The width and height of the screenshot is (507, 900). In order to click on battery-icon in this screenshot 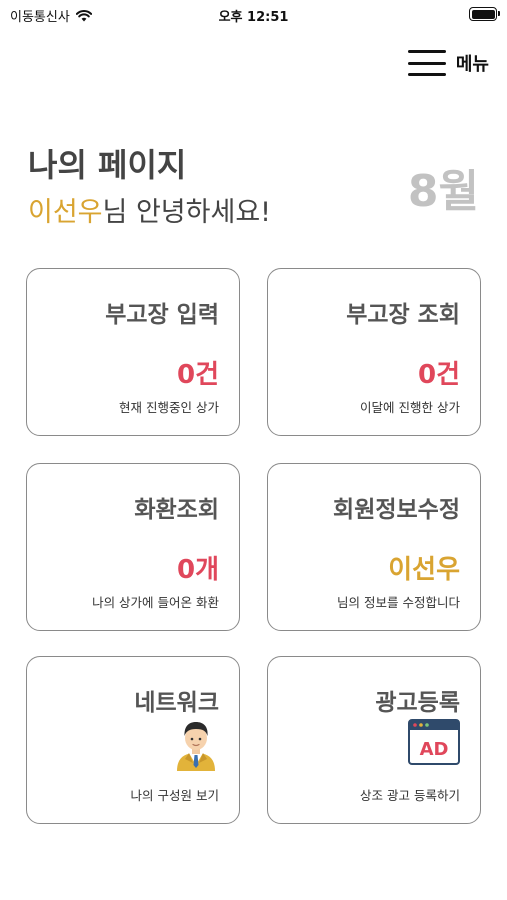, I will do `click(484, 14)`.